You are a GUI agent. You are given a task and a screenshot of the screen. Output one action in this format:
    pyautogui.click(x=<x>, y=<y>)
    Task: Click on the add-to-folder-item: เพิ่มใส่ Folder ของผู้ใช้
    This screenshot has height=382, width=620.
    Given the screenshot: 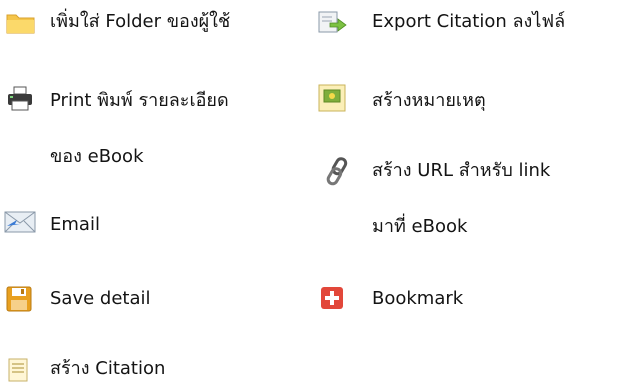 What is the action you would take?
    pyautogui.click(x=150, y=21)
    